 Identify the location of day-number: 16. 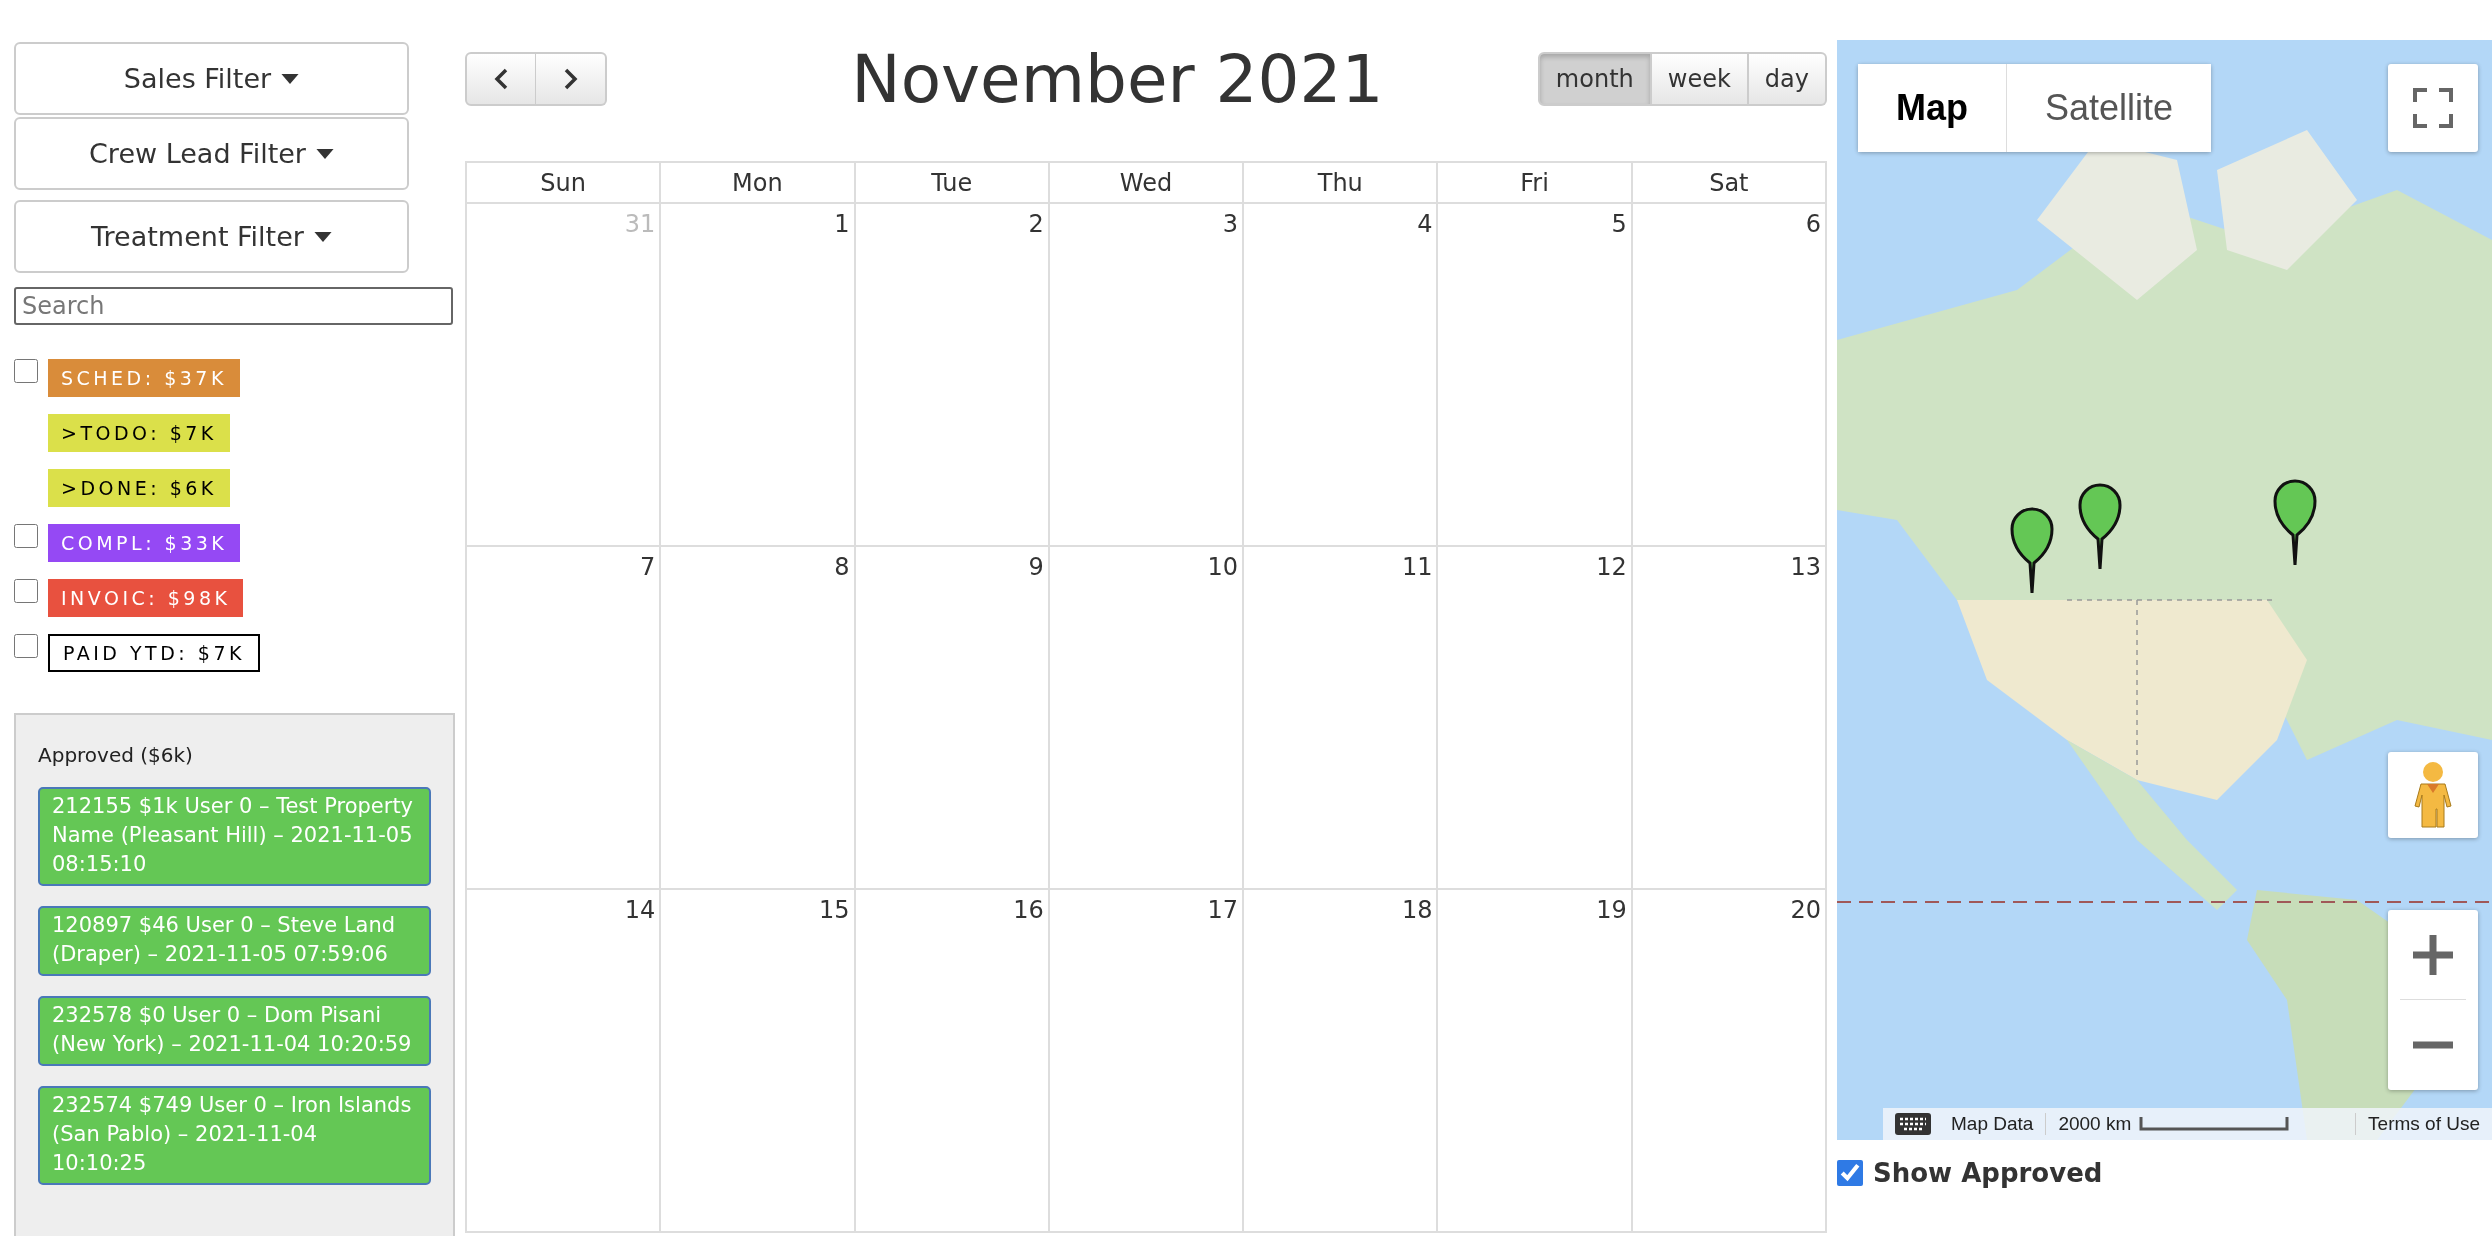
(1028, 910).